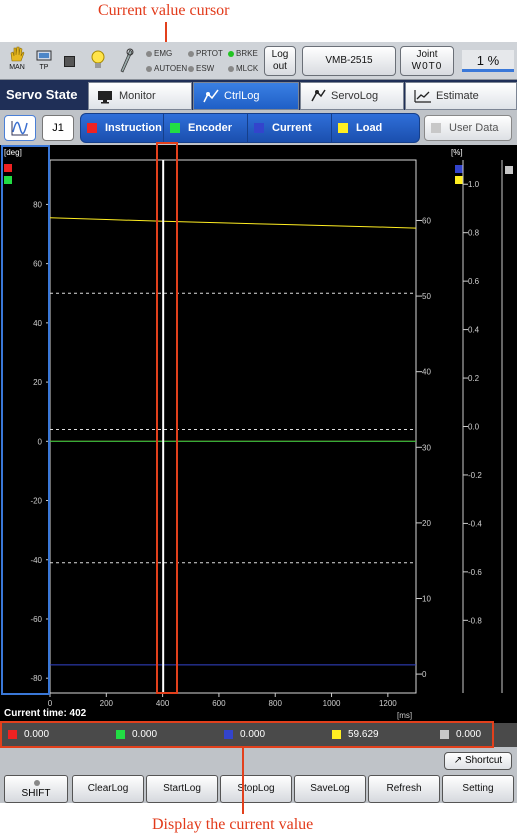 Image resolution: width=517 pixels, height=838 pixels. What do you see at coordinates (474, 281) in the screenshot?
I see `y-right-tick-label: 0.6` at bounding box center [474, 281].